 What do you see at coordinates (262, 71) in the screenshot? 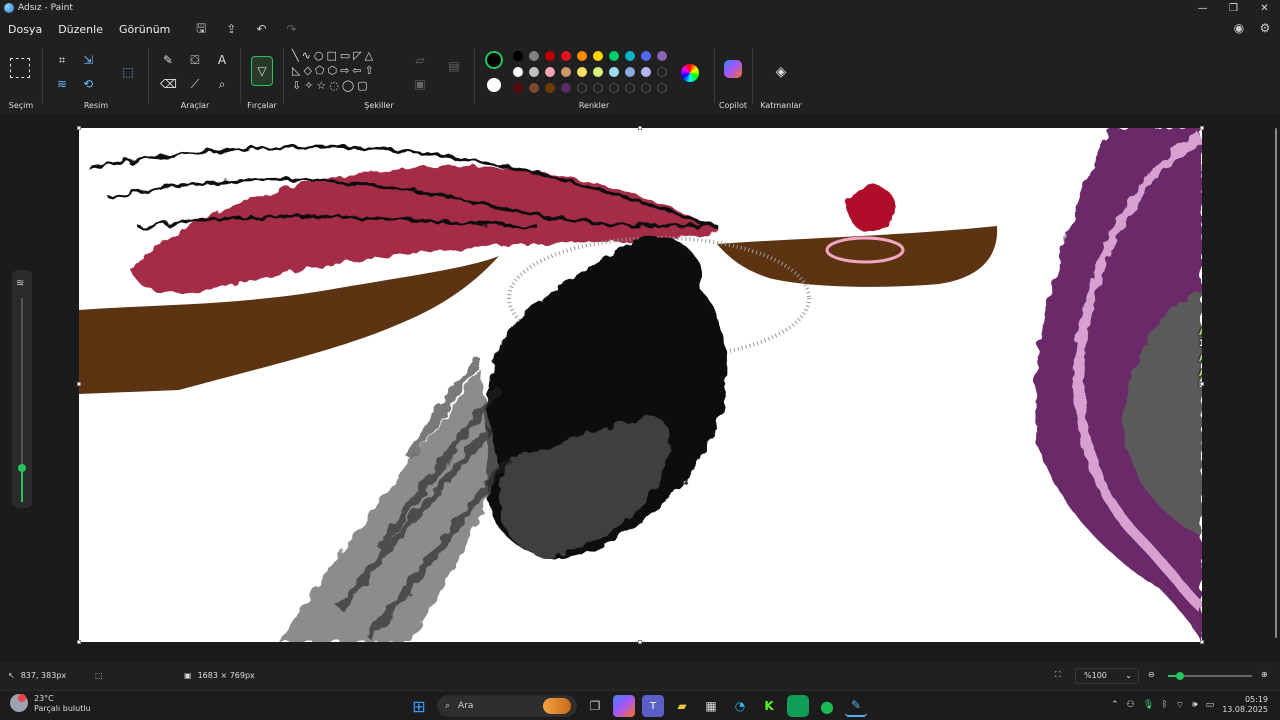
I see `brush-icon: ▽` at bounding box center [262, 71].